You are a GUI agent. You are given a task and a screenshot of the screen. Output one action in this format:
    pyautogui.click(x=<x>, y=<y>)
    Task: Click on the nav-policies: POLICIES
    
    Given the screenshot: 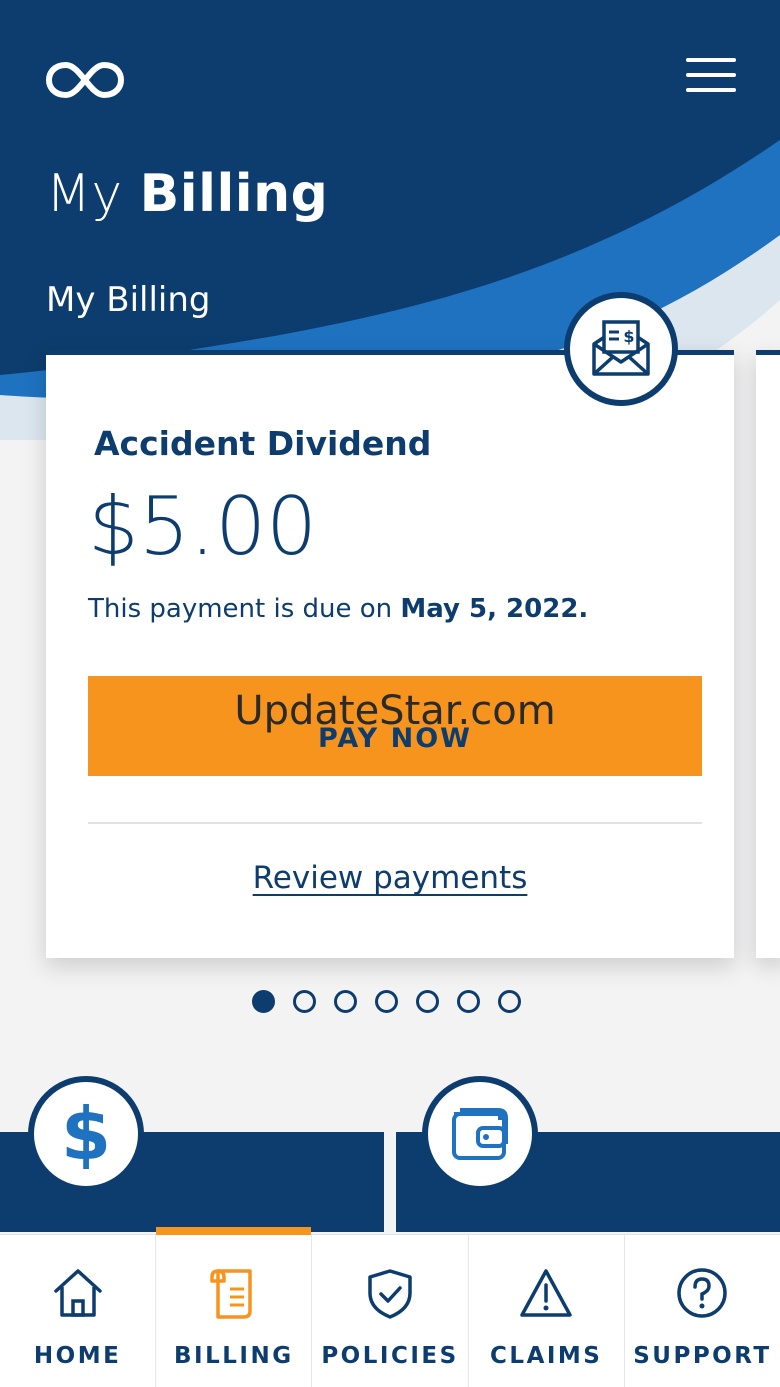 What is the action you would take?
    pyautogui.click(x=390, y=1311)
    